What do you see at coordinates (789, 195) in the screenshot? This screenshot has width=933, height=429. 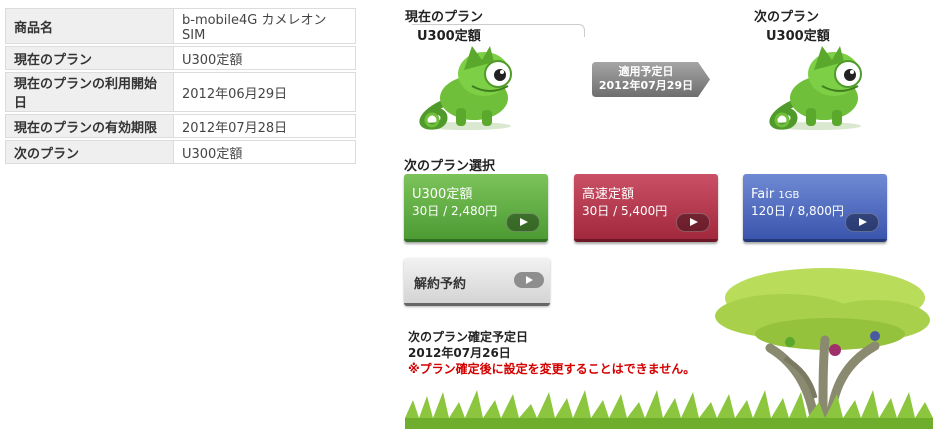 I see `plan-option-unit: 1GB` at bounding box center [789, 195].